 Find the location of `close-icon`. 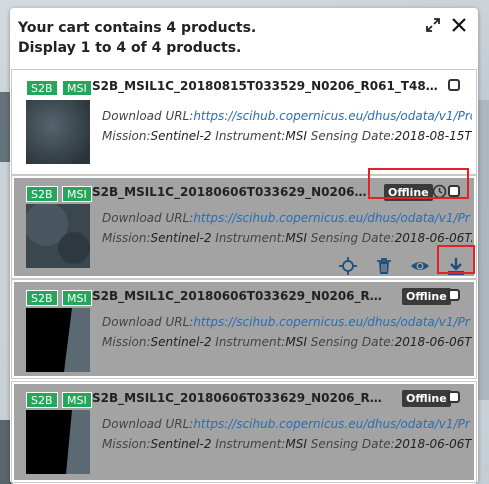

close-icon is located at coordinates (459, 25).